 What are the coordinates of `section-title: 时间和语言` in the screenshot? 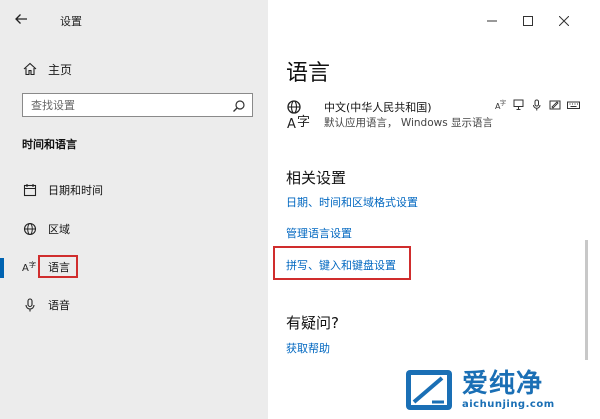 It's located at (49, 144).